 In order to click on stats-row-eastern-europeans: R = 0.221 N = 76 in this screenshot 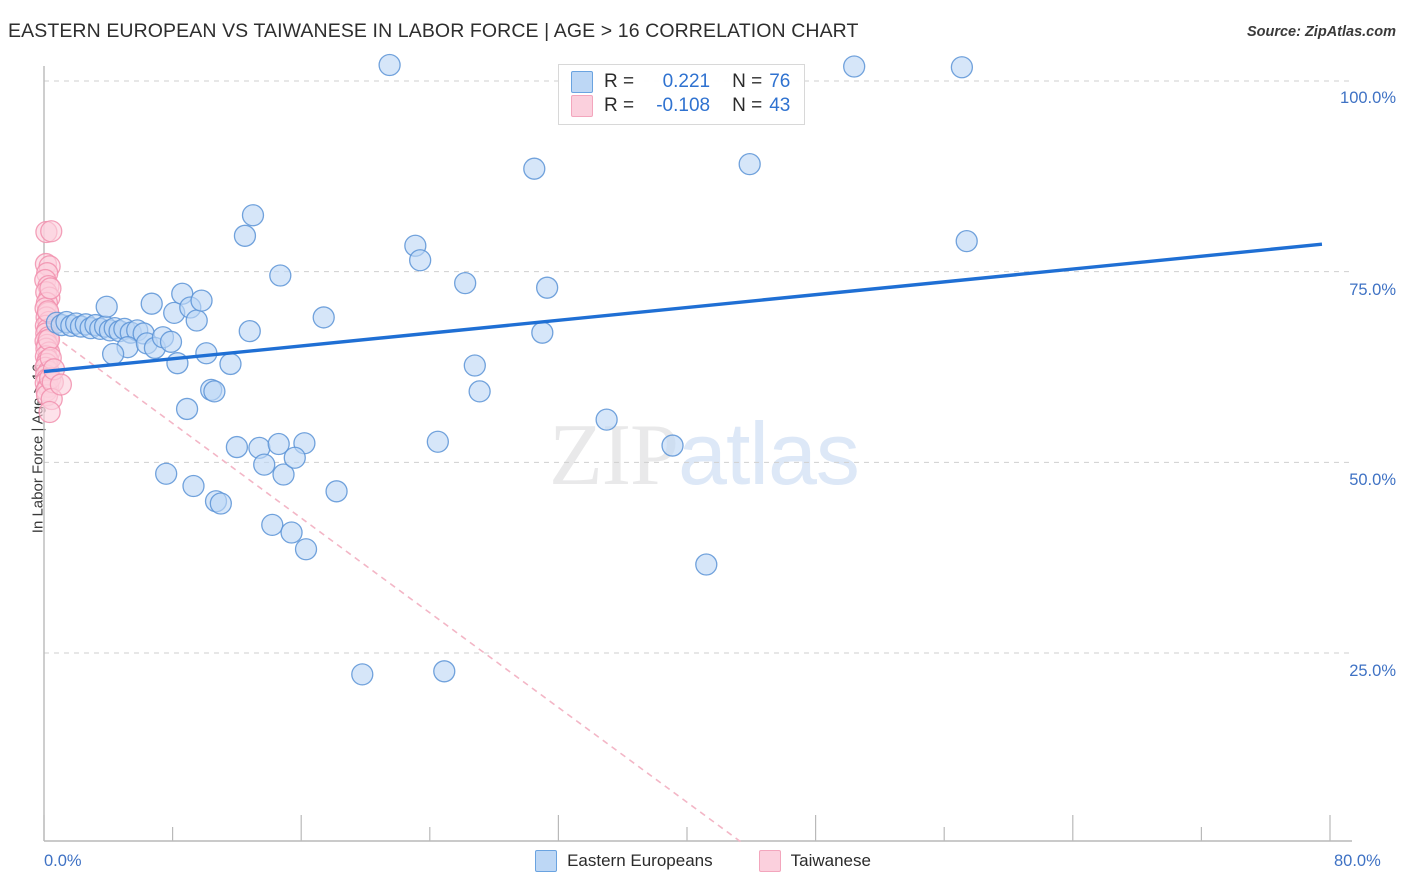, I will do `click(680, 82)`.